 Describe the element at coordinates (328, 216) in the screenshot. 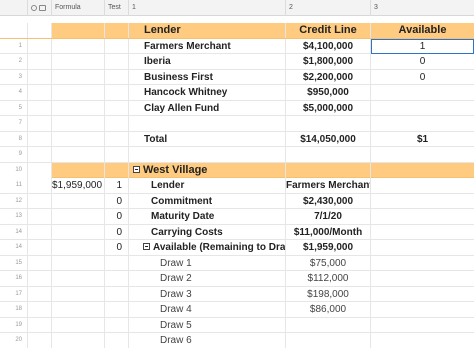

I see `col2-cell: 7/1/20` at that location.